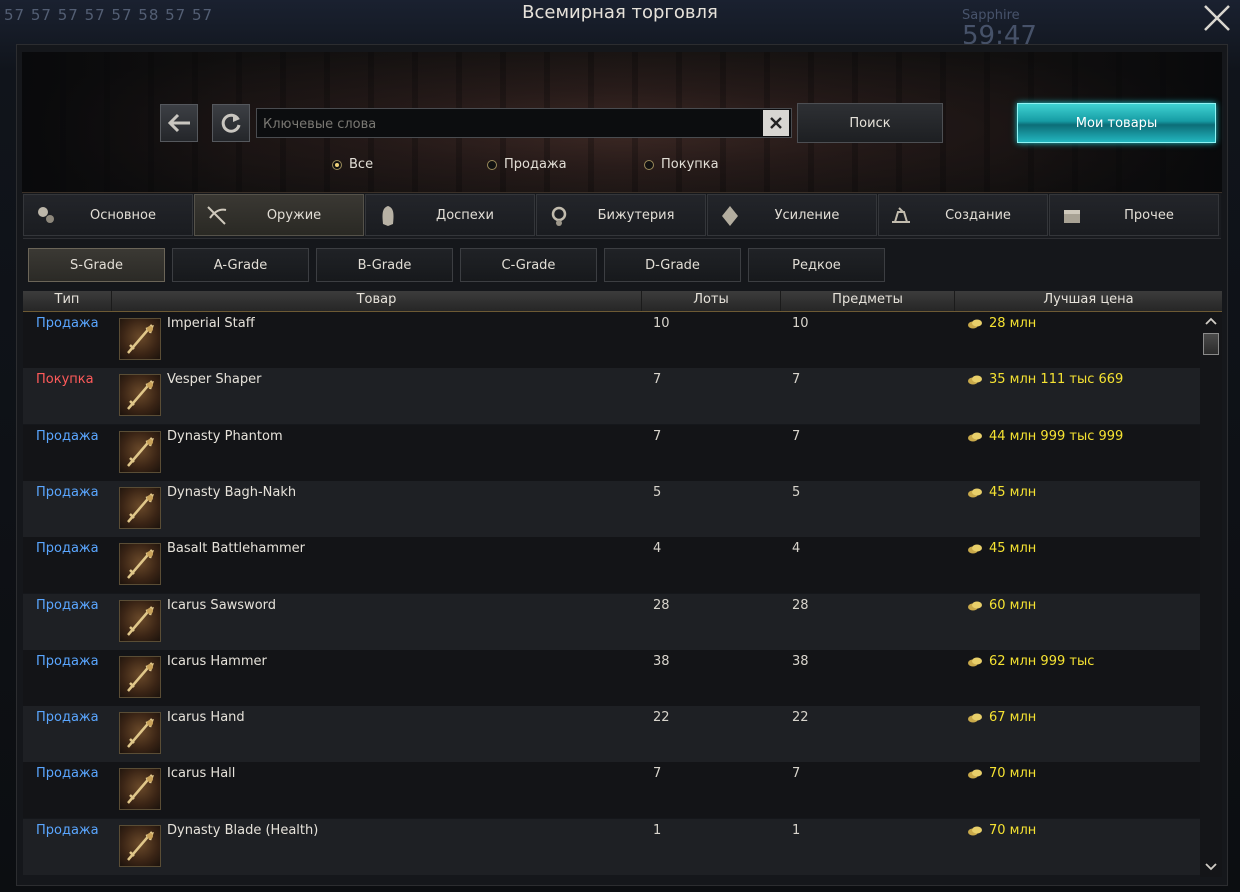 The width and height of the screenshot is (1240, 892). I want to click on tab-jewelry: Бижутерия, so click(621, 215).